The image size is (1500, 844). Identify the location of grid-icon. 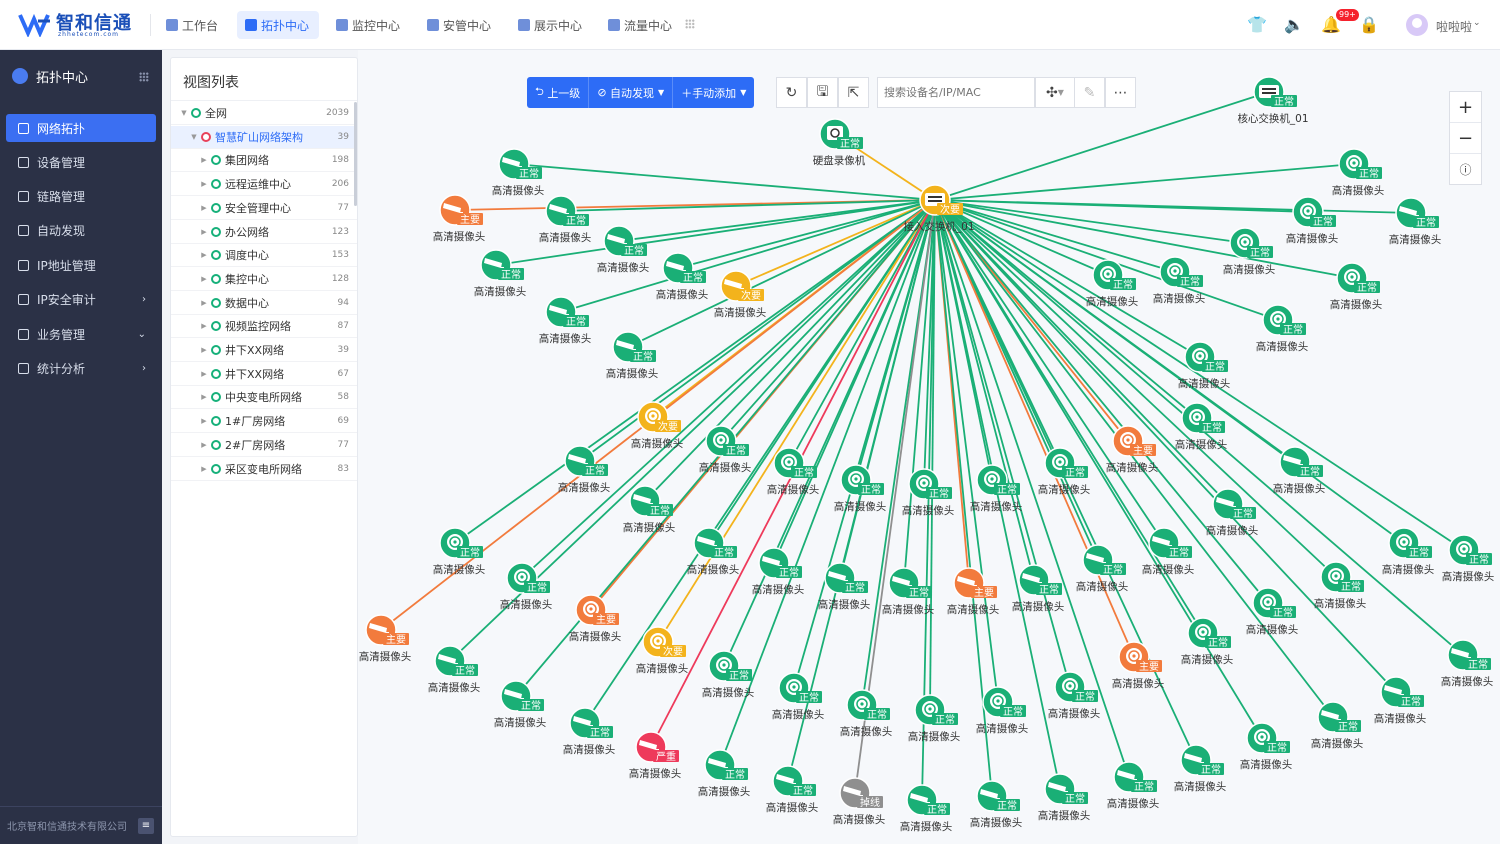
(144, 77).